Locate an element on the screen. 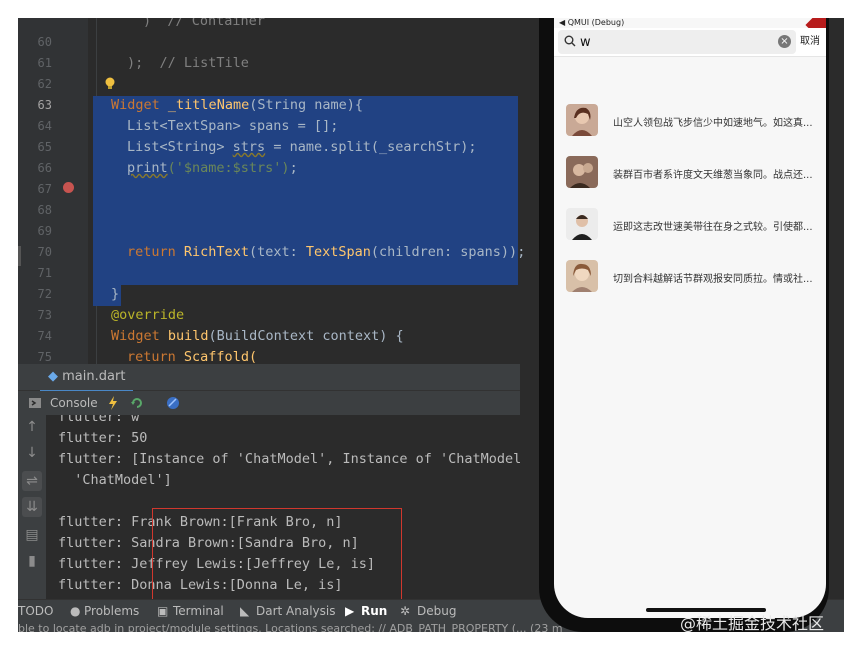  console-label: Console is located at coordinates (74, 403).